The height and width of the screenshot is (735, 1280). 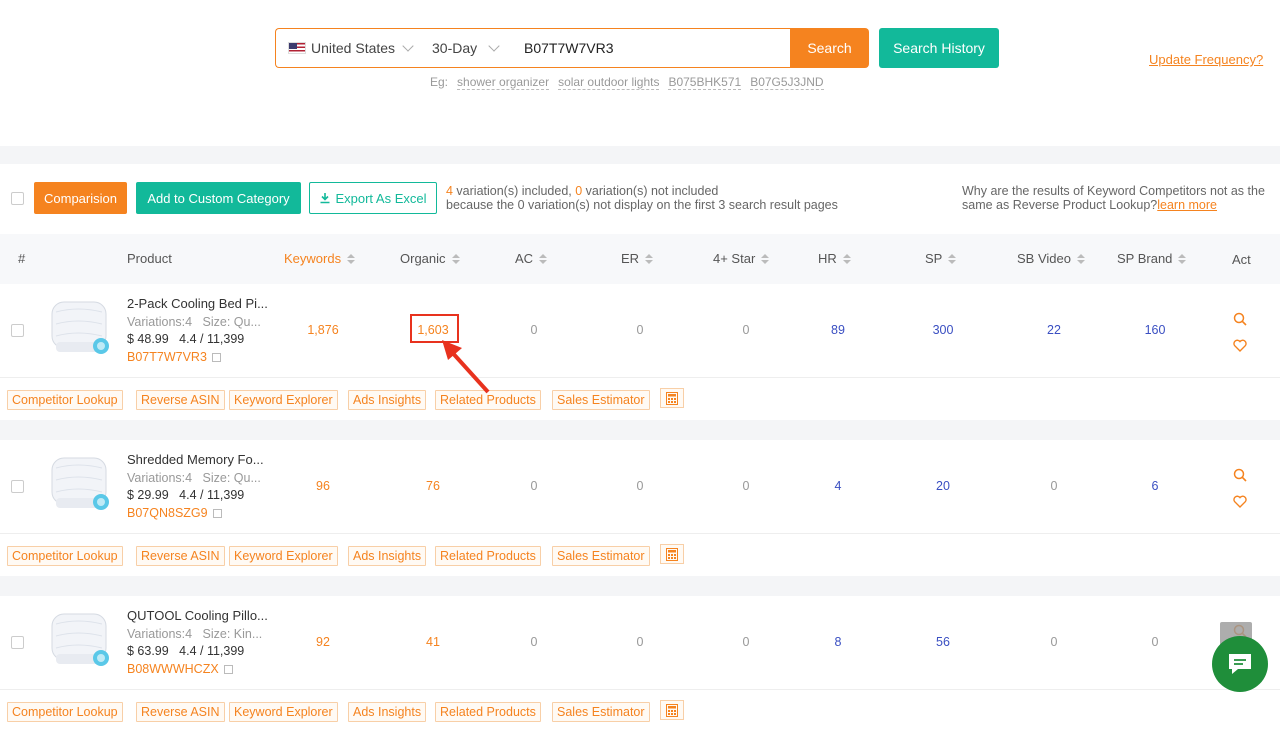 I want to click on column-sp-brand: SP Brand, so click(x=1152, y=258).